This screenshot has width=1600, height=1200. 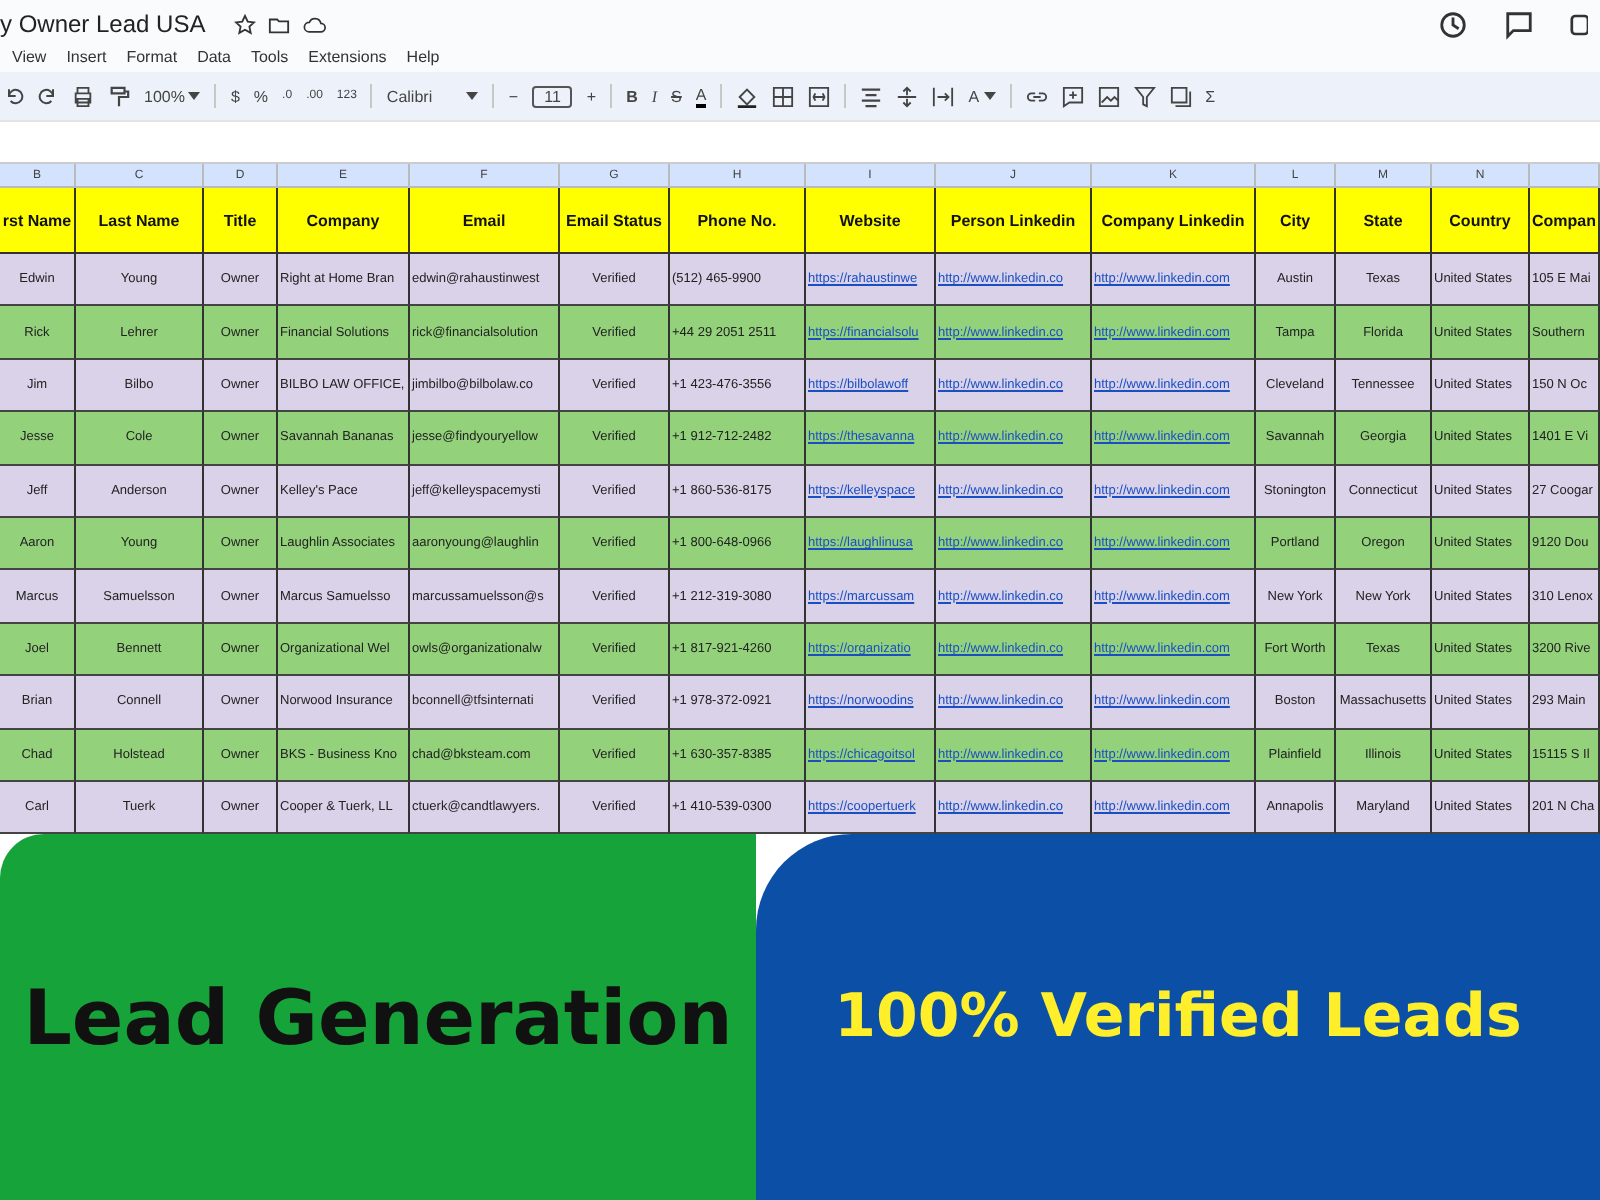 I want to click on redo-icon, so click(x=48, y=96).